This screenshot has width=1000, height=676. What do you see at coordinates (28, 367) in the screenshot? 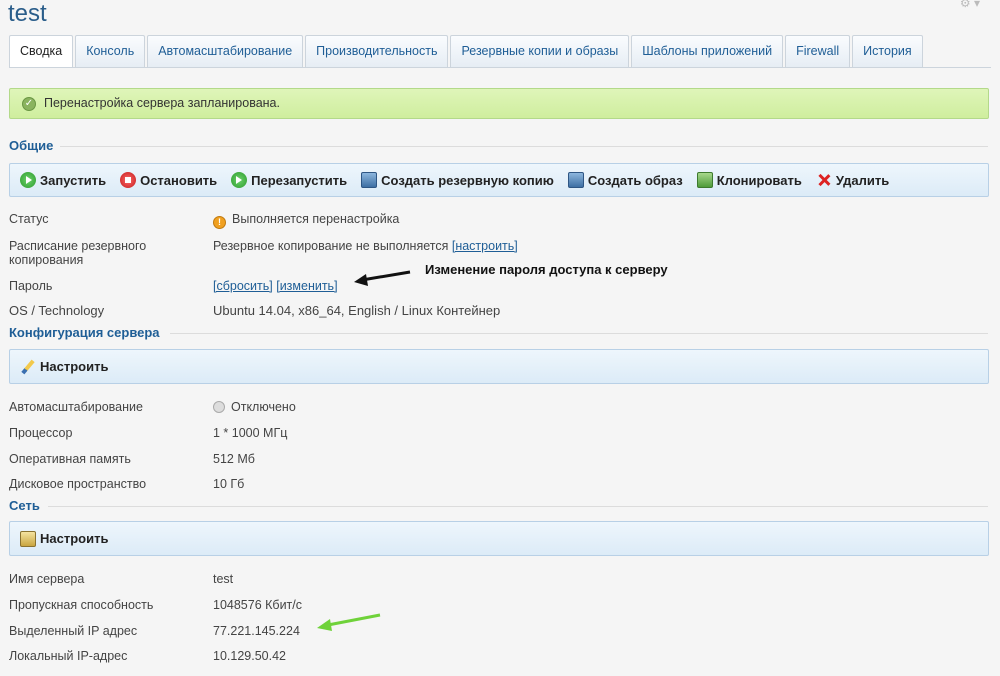
I see `pencil-icon` at bounding box center [28, 367].